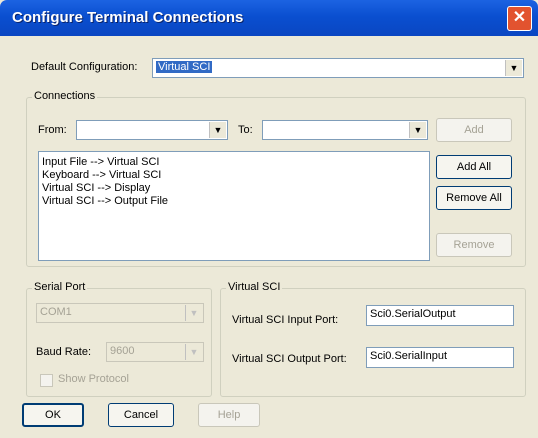  Describe the element at coordinates (338, 68) in the screenshot. I see `default-config-dropdown: Virtual SCI ▼` at that location.